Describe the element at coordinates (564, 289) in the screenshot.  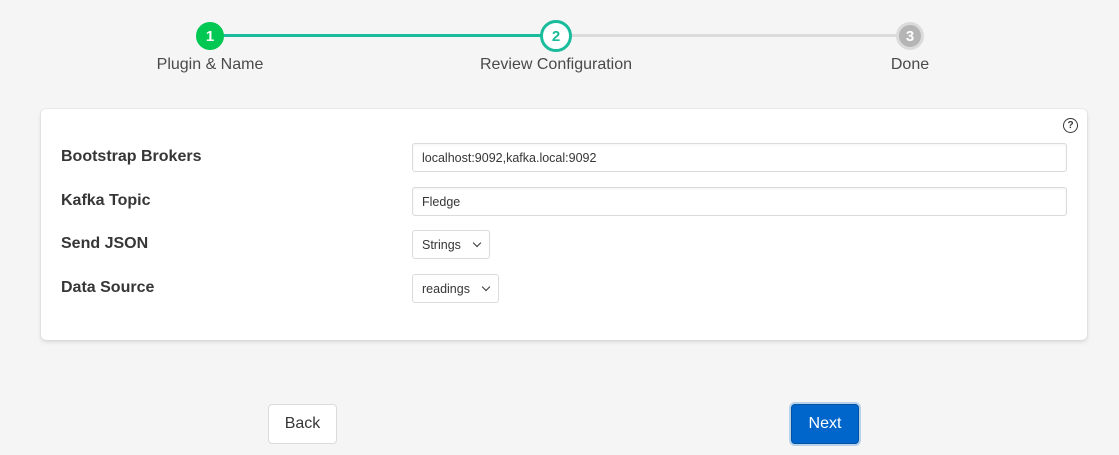
I see `data-source-row: Data Source readings` at that location.